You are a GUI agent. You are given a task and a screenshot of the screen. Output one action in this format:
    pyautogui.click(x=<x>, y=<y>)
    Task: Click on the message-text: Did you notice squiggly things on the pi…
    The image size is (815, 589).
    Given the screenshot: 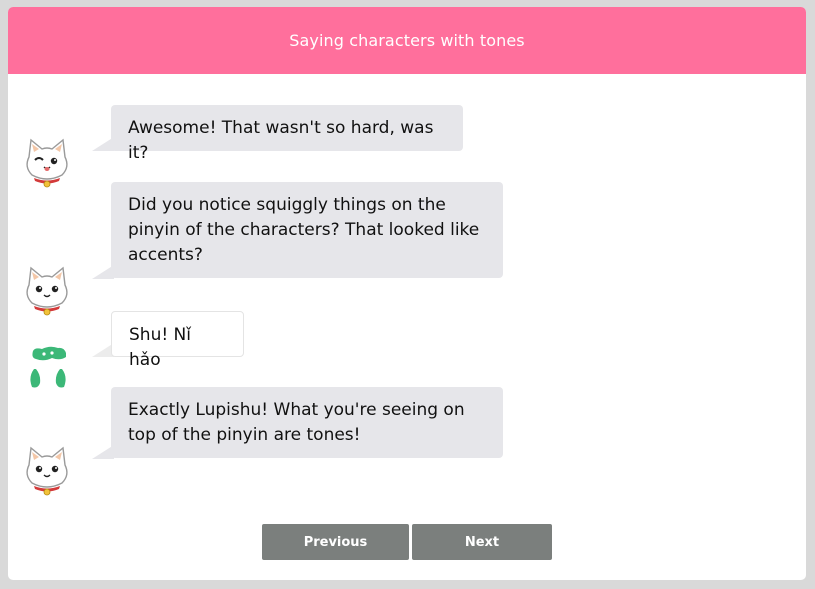 What is the action you would take?
    pyautogui.click(x=304, y=230)
    